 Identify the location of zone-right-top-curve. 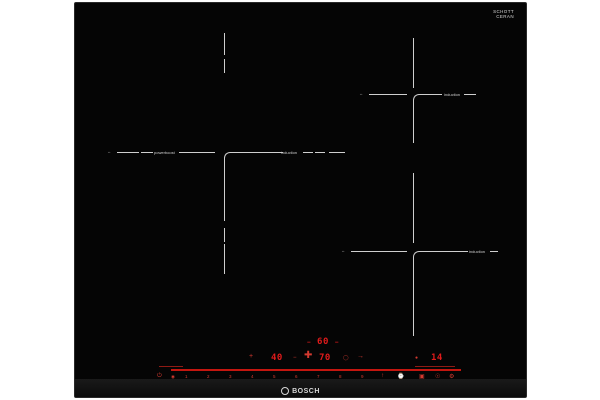
(418, 99).